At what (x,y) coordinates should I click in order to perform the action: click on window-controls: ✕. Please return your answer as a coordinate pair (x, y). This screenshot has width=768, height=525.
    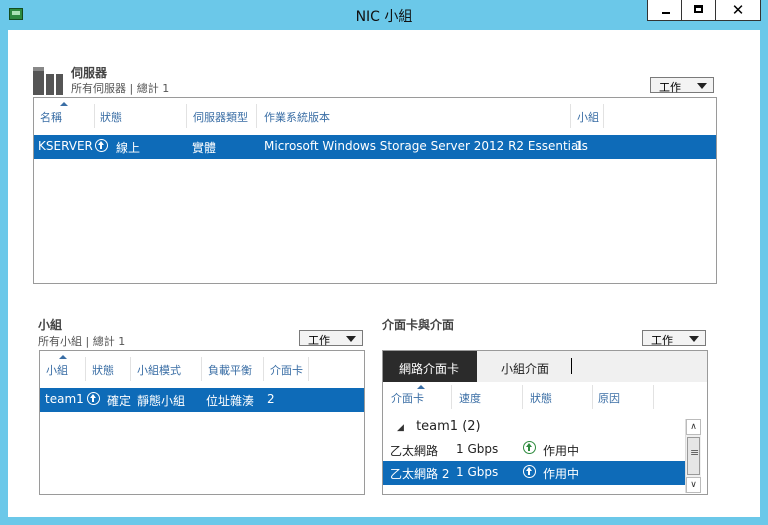
    Looking at the image, I should click on (704, 11).